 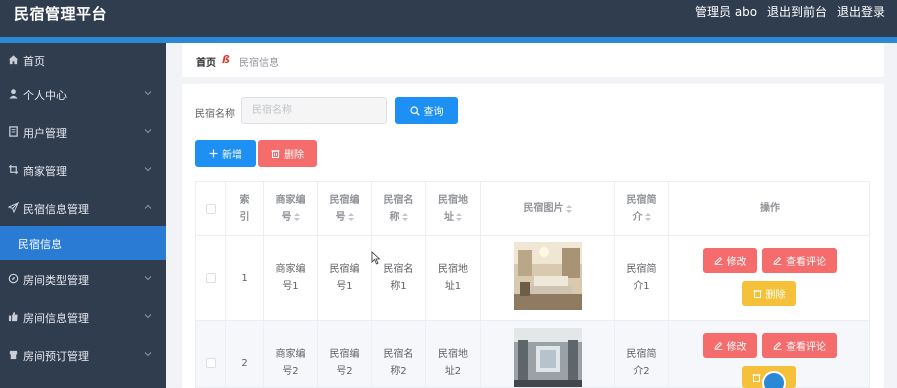 What do you see at coordinates (13, 131) in the screenshot?
I see `list-icon` at bounding box center [13, 131].